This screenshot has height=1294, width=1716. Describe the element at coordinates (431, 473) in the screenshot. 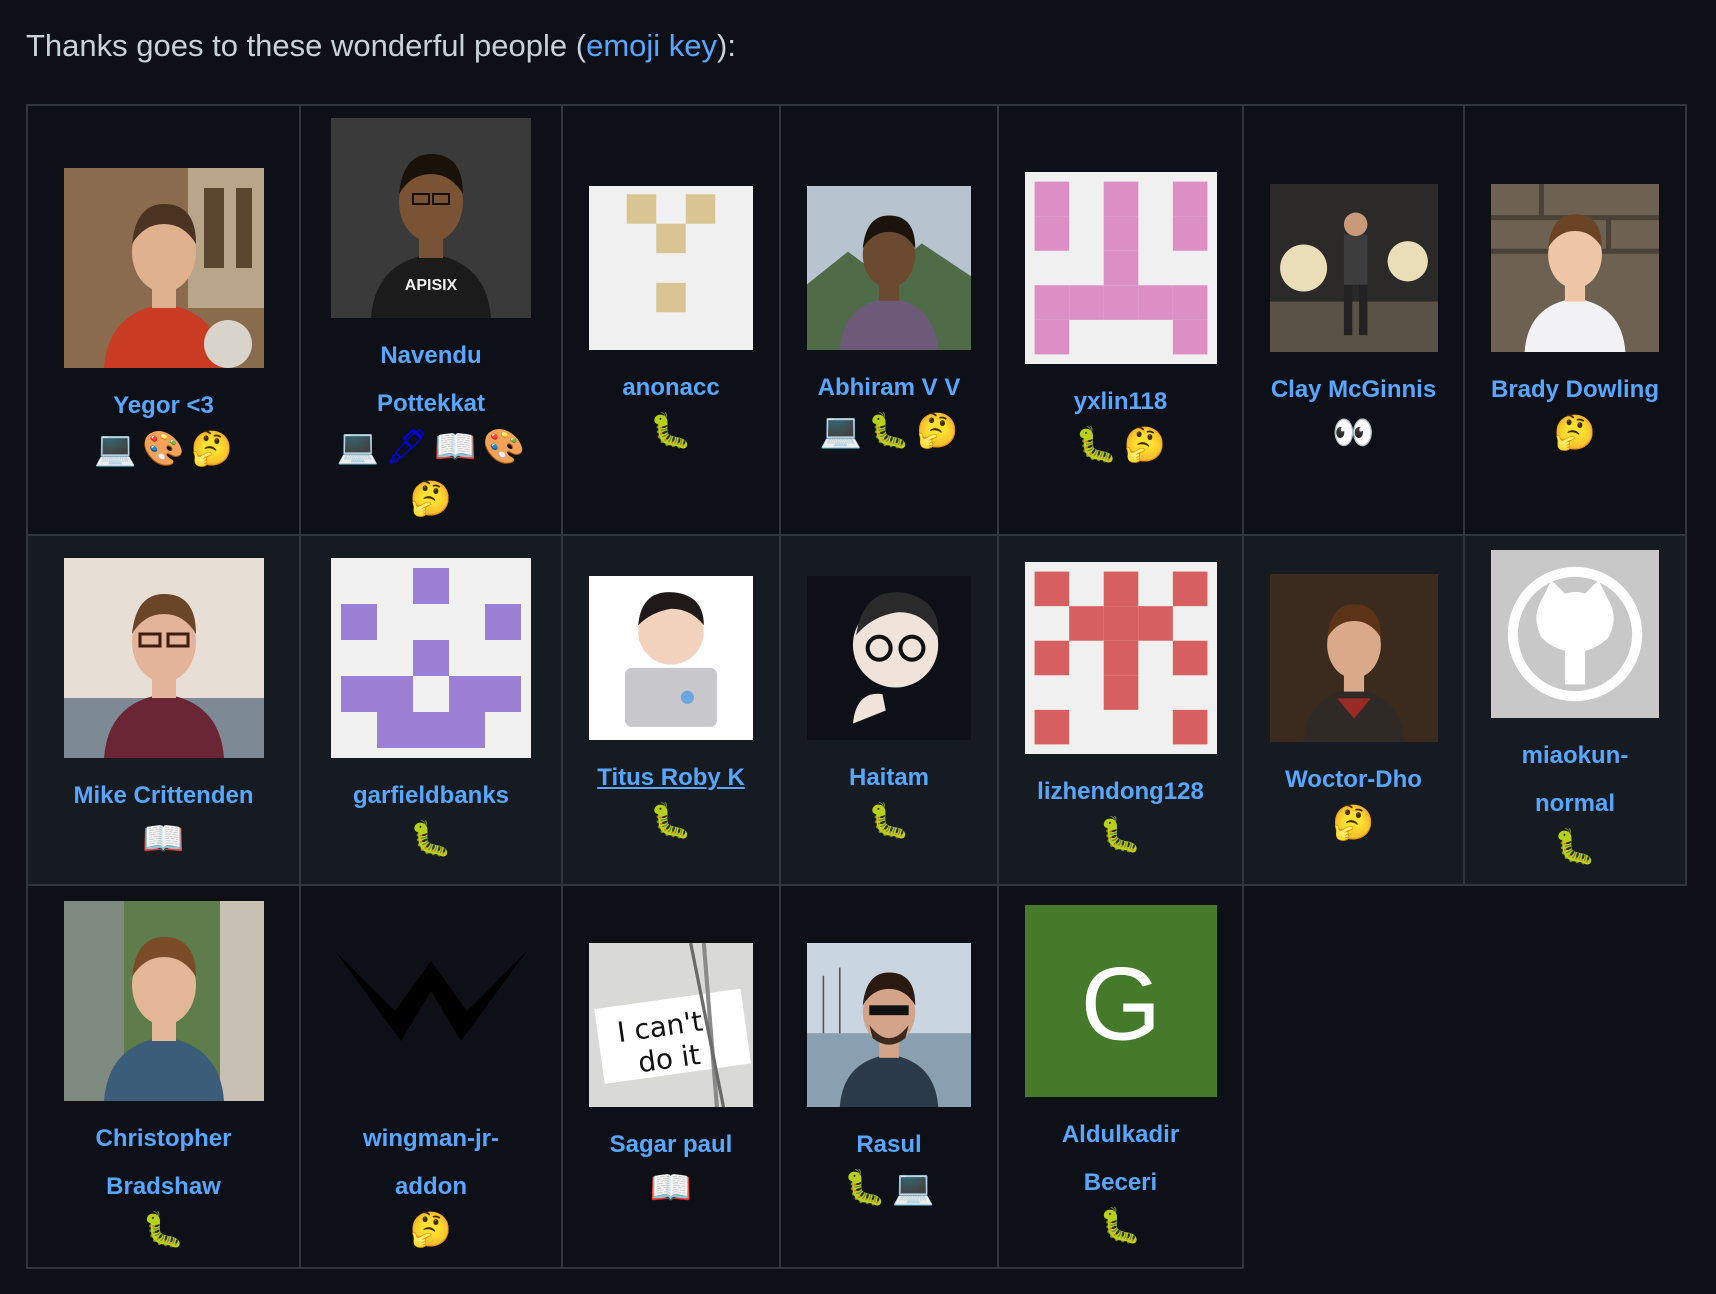

I see `contribution-list: 💻 🖋 📖 🎨 🤔` at that location.